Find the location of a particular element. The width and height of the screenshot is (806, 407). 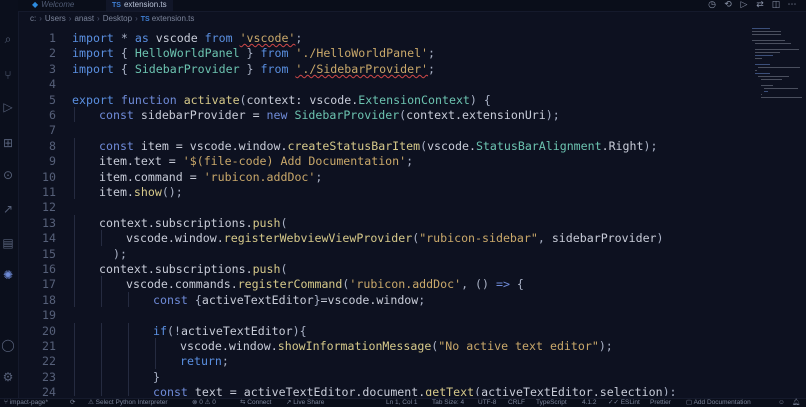

add-doc-label: Add Documentation is located at coordinates (722, 402).